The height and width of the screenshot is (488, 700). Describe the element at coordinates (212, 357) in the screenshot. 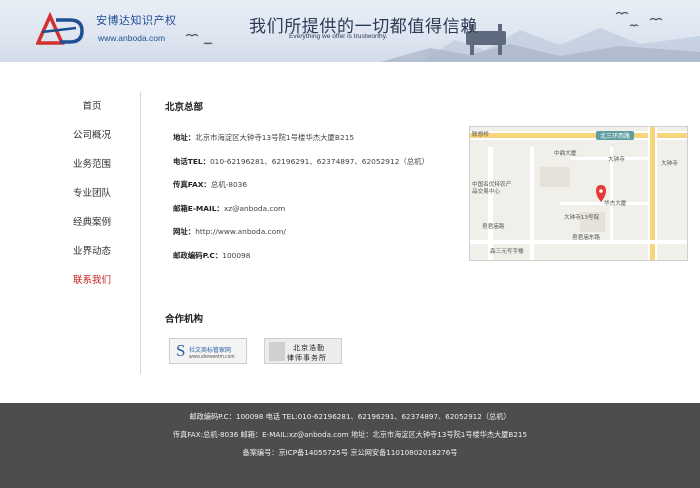

I see `partner-url: www.shewentm.com` at that location.